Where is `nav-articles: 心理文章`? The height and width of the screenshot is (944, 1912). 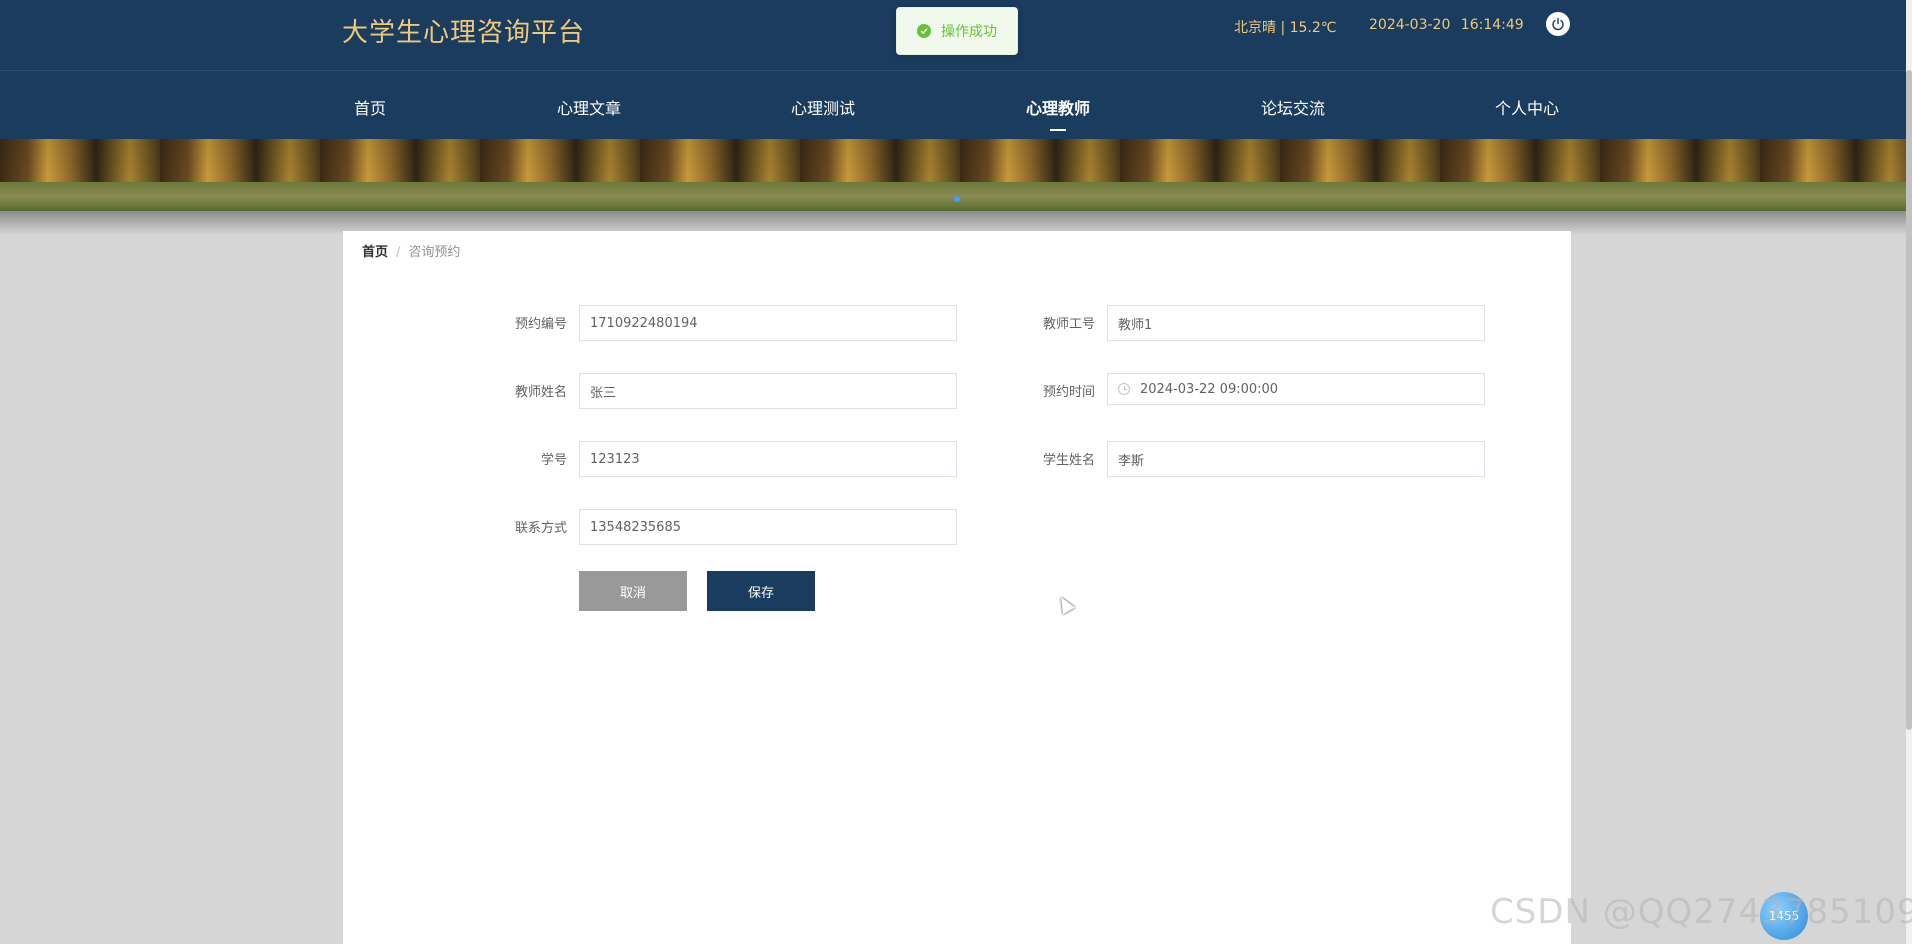
nav-articles: 心理文章 is located at coordinates (589, 107).